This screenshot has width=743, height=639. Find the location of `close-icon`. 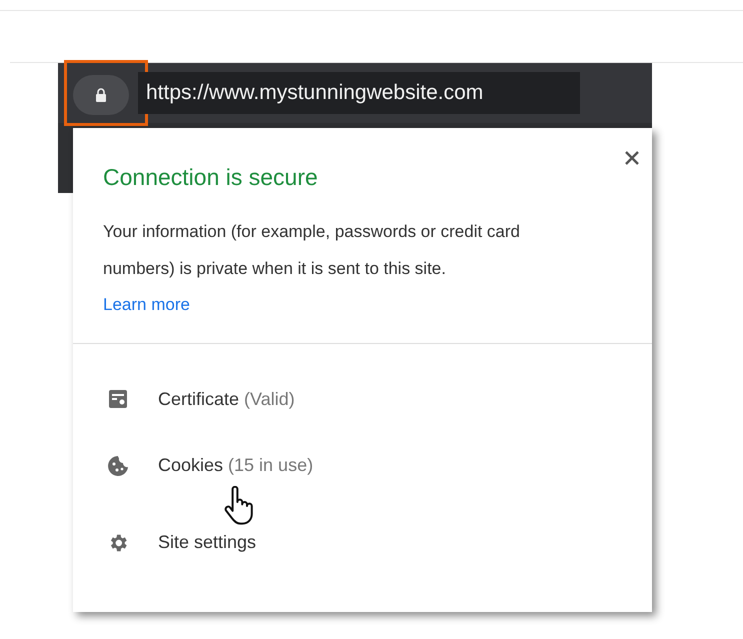

close-icon is located at coordinates (632, 158).